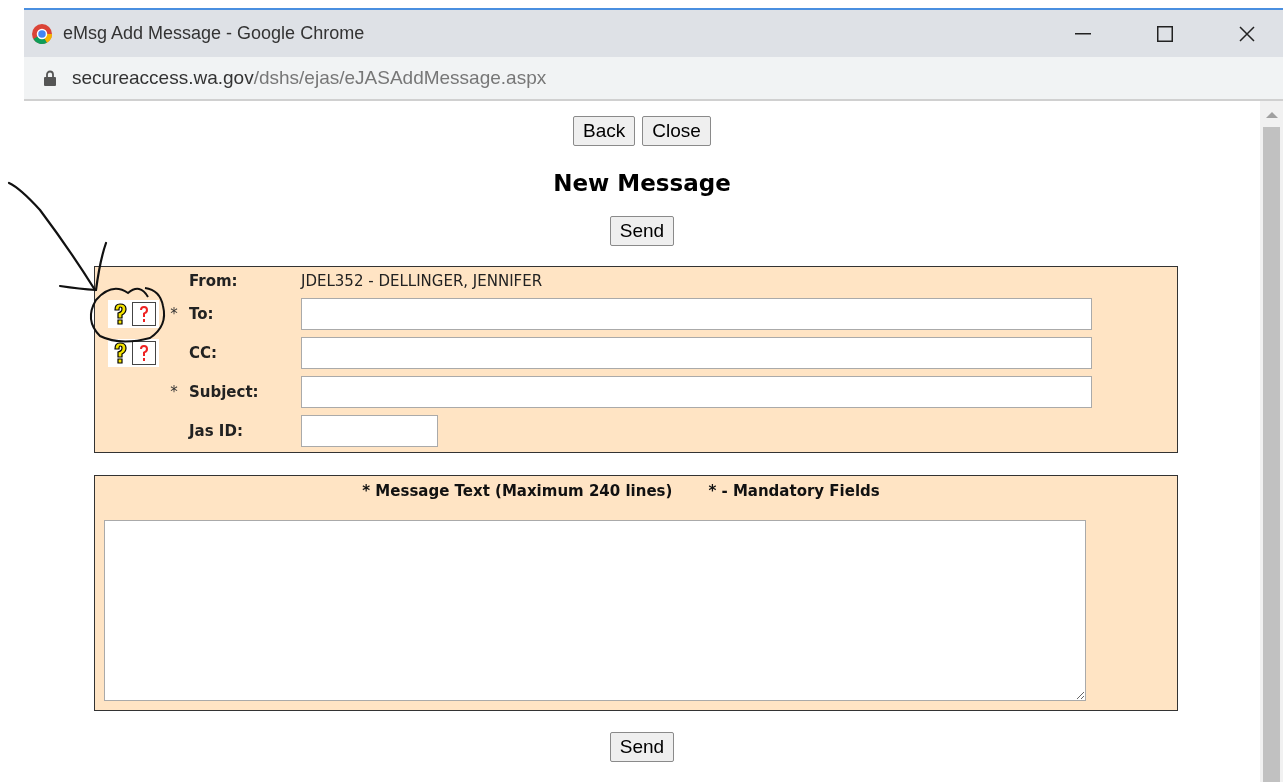 Image resolution: width=1283 pixels, height=782 pixels. Describe the element at coordinates (1271, 115) in the screenshot. I see `scroll-up-icon` at that location.